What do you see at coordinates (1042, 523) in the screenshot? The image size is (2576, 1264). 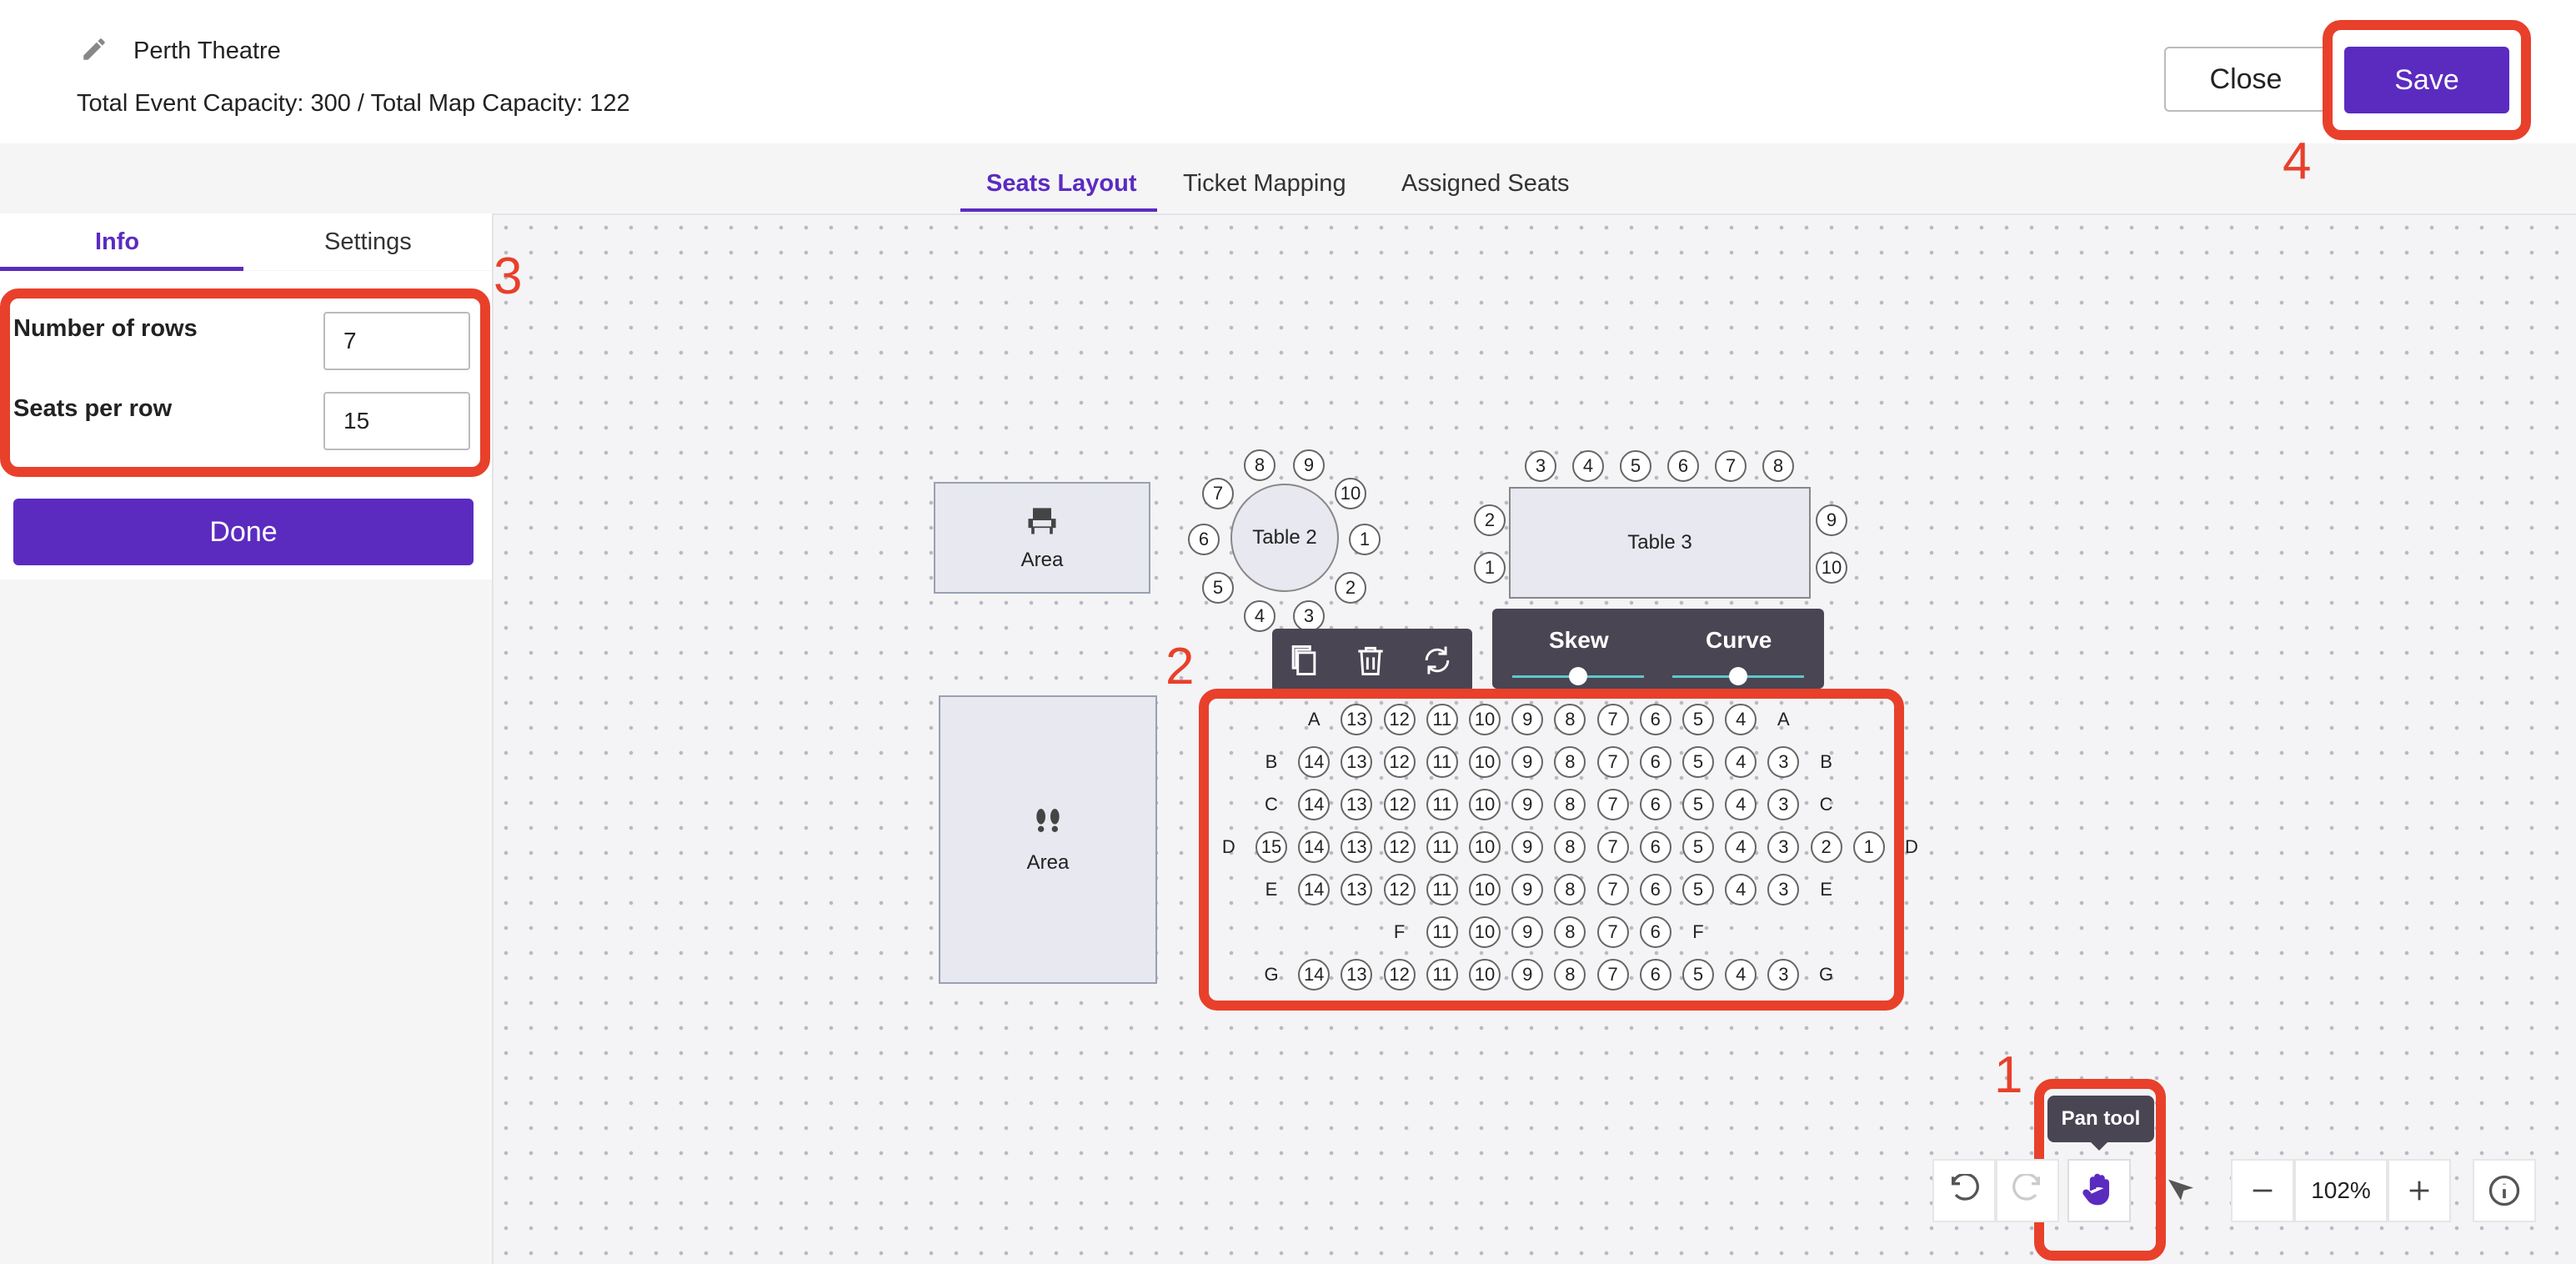 I see `chair-icon` at bounding box center [1042, 523].